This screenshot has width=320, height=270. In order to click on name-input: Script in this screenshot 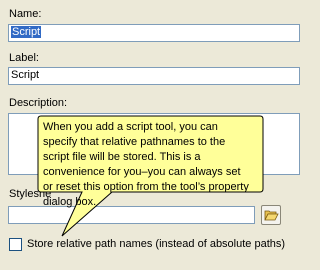, I will do `click(154, 33)`.